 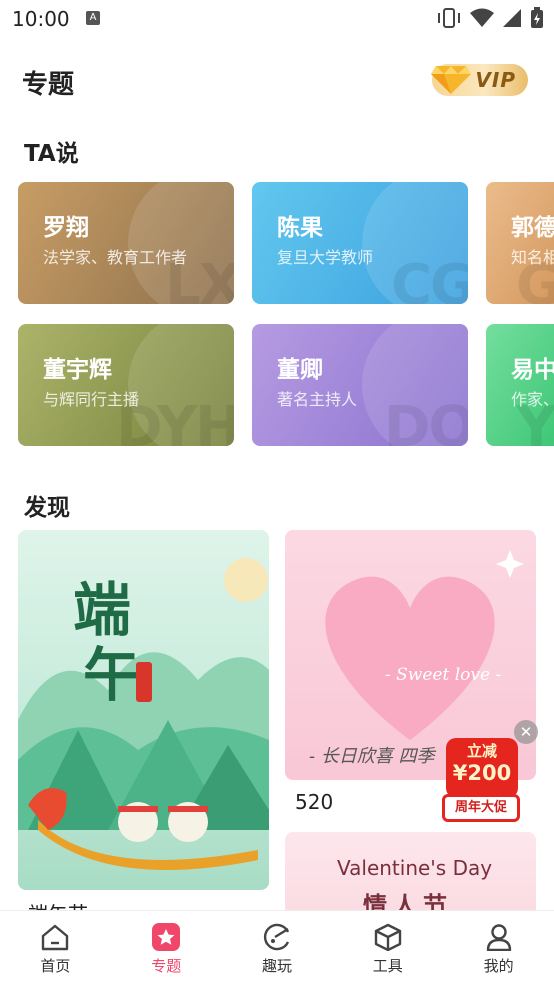 I want to click on duanwu-illustration: 端 午, so click(x=143, y=714).